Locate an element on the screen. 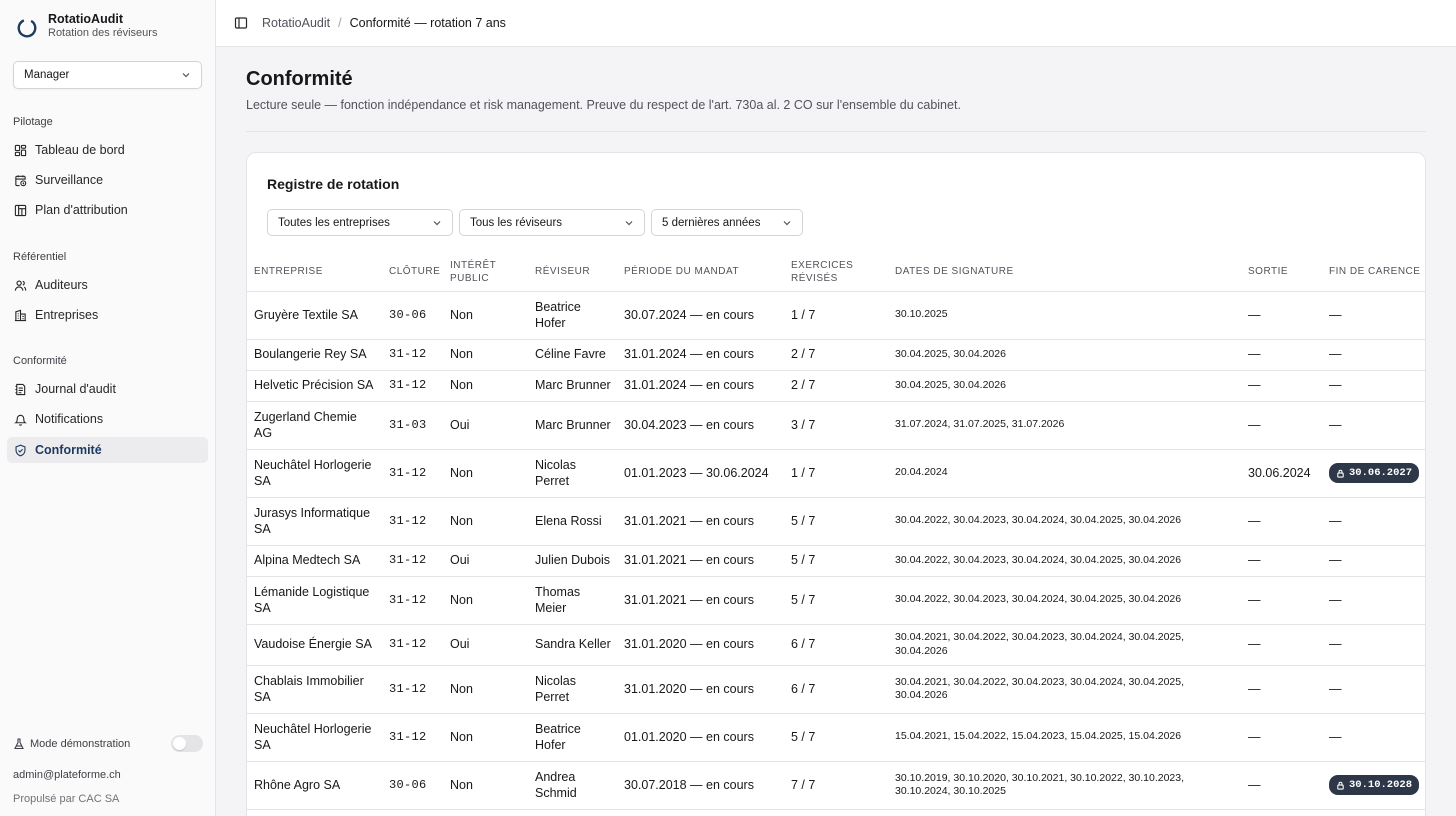  demo-mode-toggle is located at coordinates (187, 743).